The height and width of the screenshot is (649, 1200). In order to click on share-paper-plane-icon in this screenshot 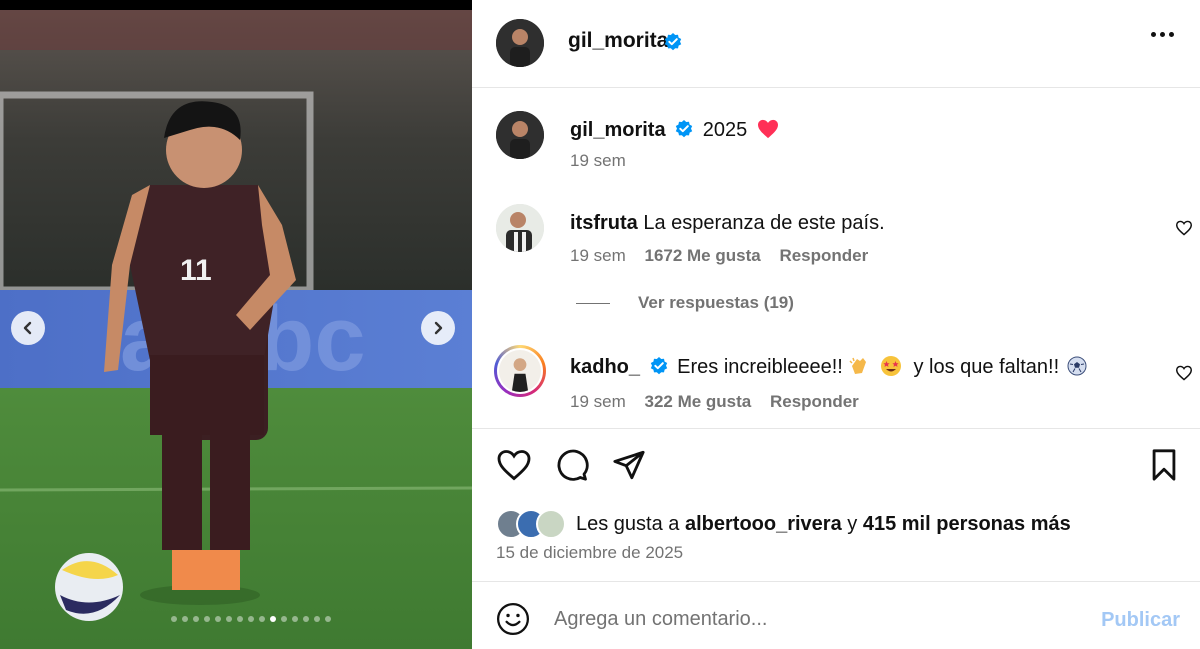, I will do `click(629, 465)`.